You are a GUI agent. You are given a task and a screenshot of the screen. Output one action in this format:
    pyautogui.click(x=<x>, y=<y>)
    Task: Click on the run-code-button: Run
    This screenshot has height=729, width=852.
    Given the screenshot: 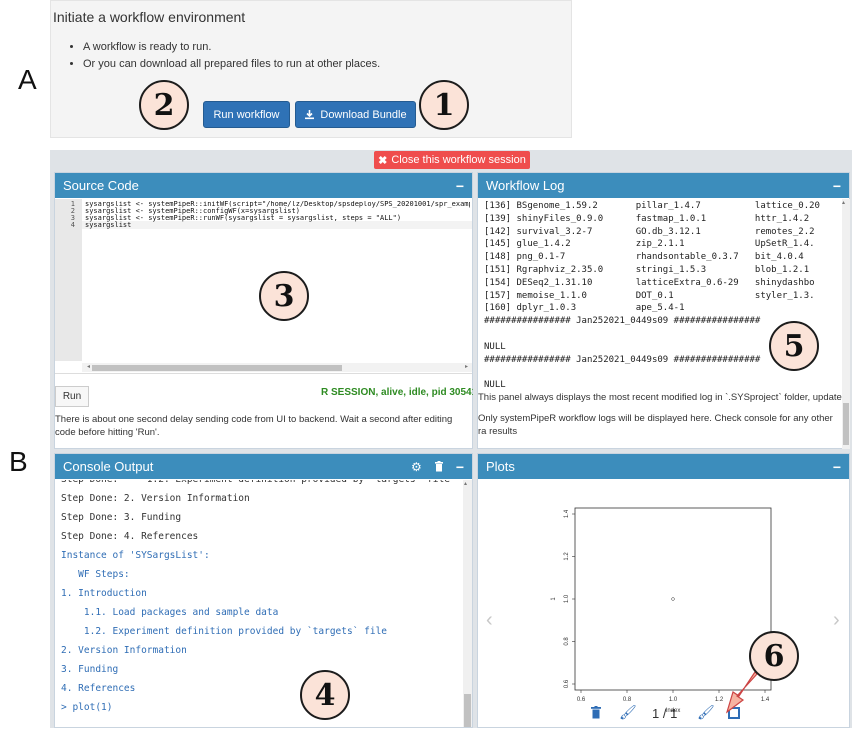 What is the action you would take?
    pyautogui.click(x=72, y=396)
    